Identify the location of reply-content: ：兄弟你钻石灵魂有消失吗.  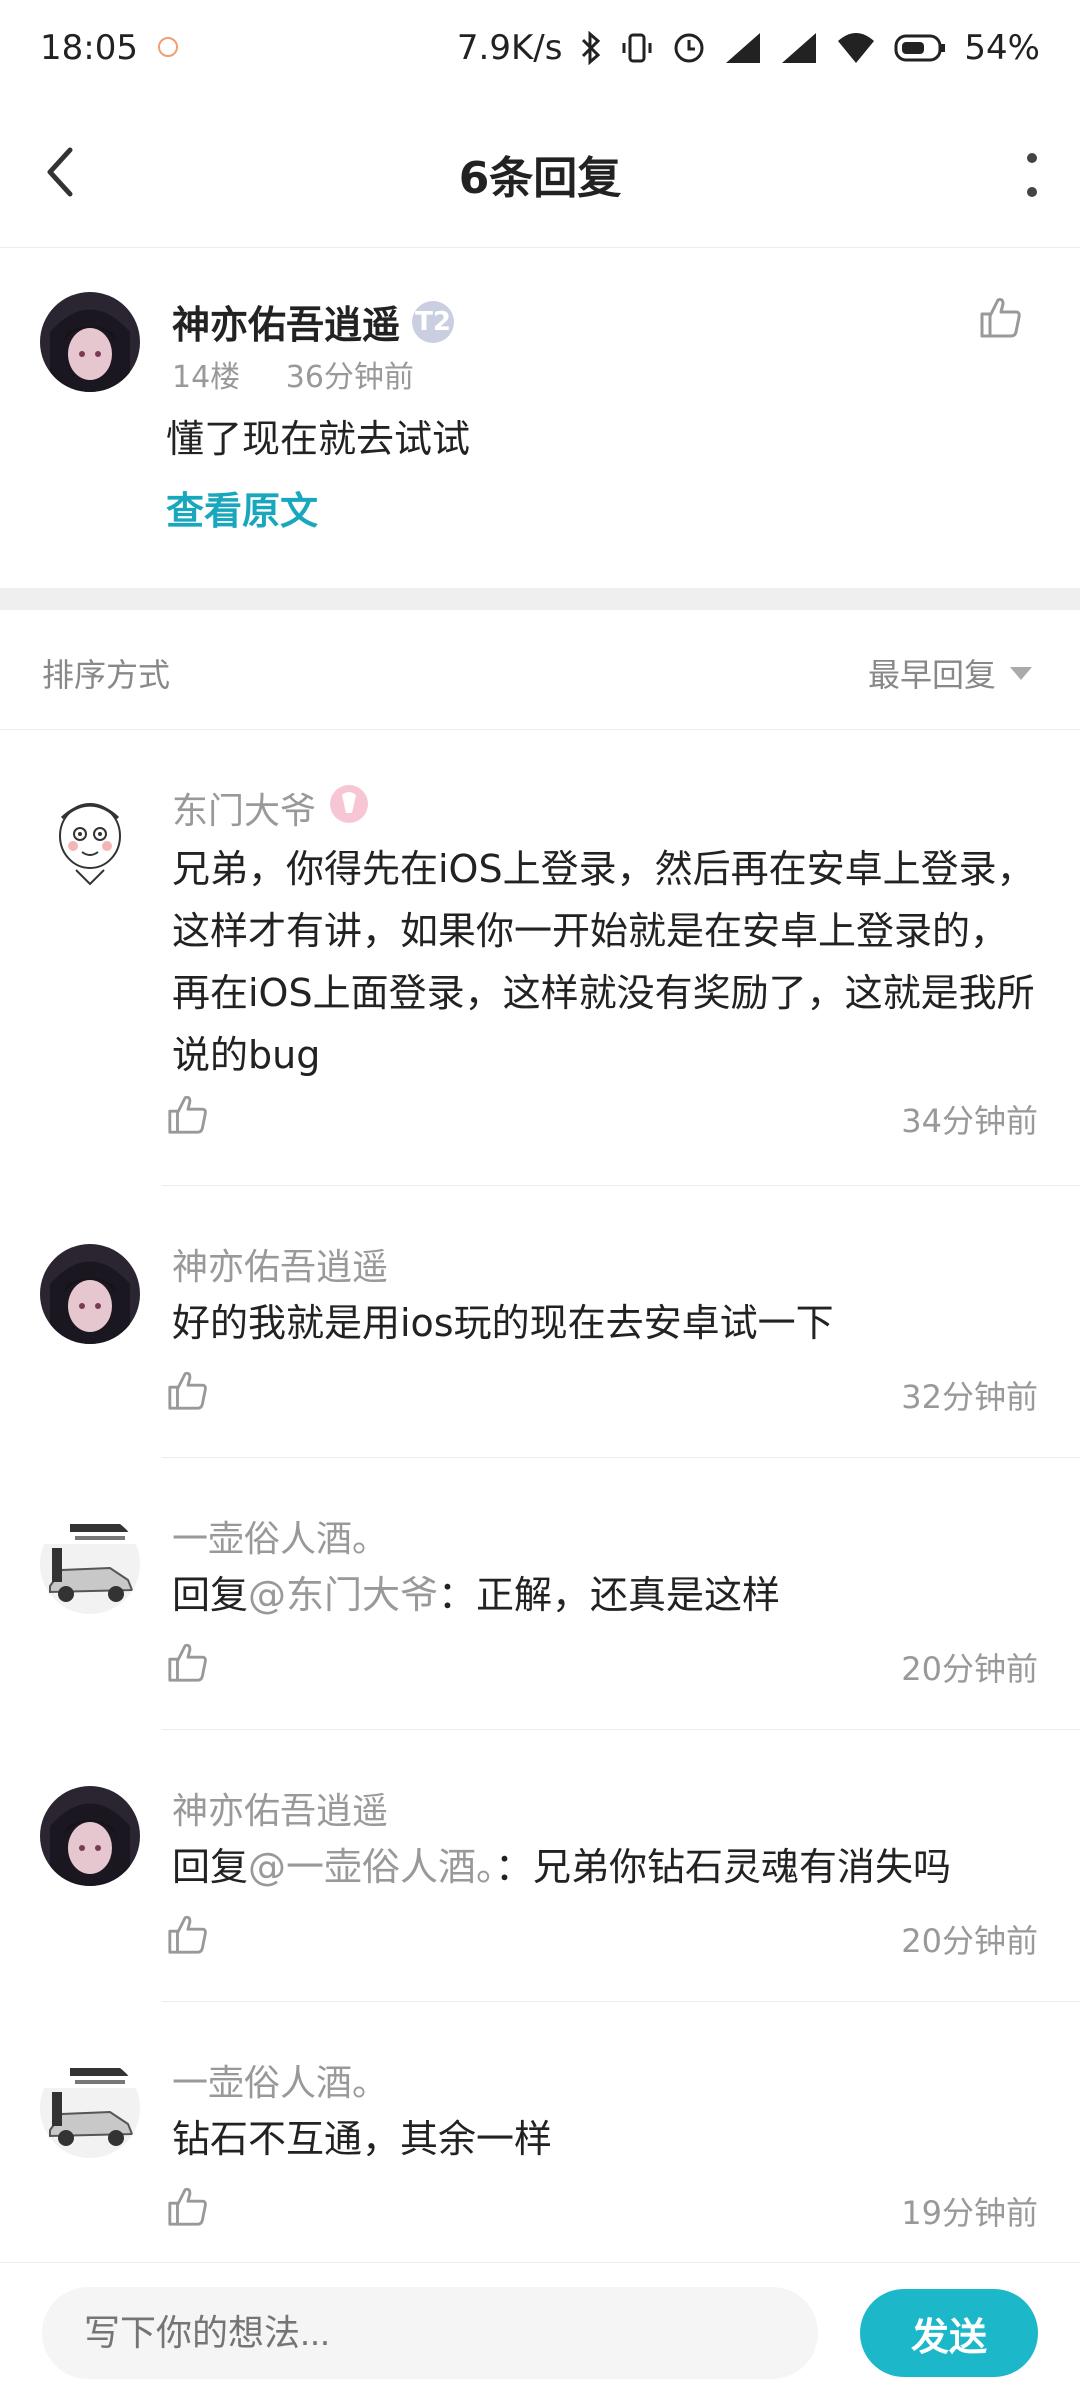
(723, 1867).